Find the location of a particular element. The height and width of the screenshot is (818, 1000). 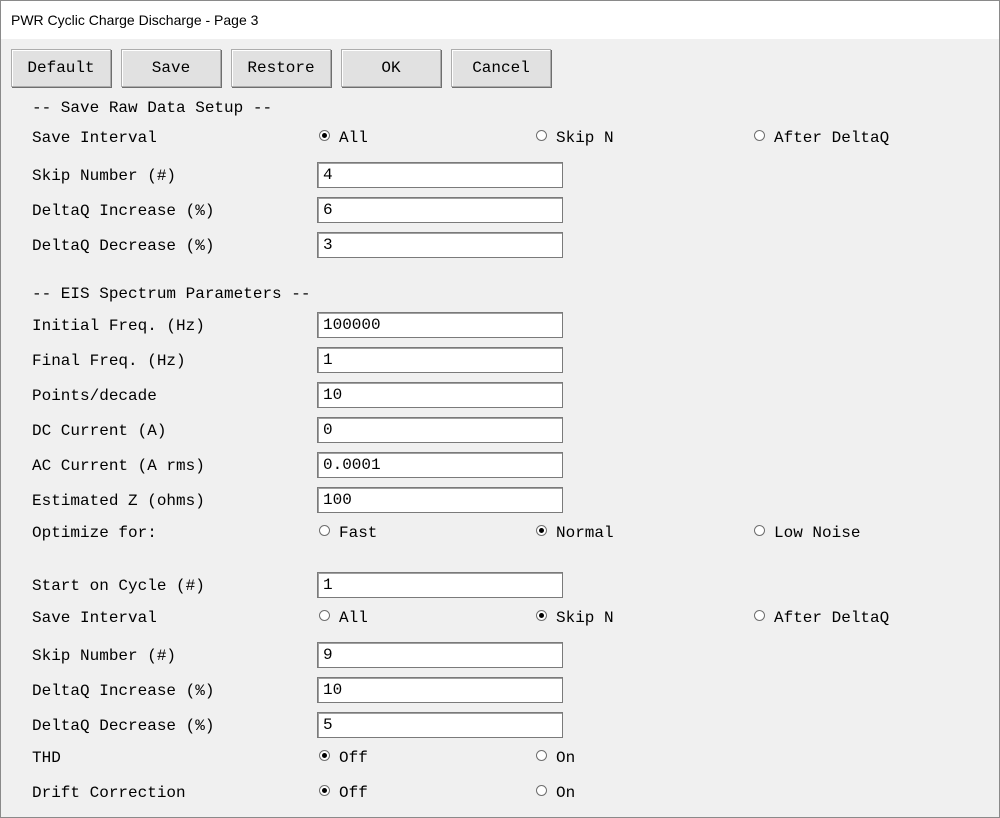

raw-save-interval-skipn-radio: Skip N is located at coordinates (575, 138).